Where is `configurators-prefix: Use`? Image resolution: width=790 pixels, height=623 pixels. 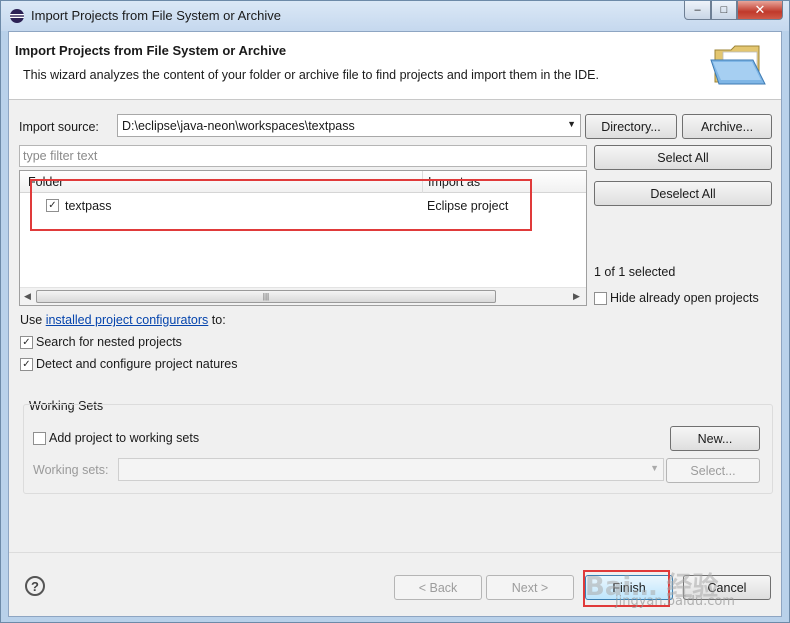 configurators-prefix: Use is located at coordinates (33, 320).